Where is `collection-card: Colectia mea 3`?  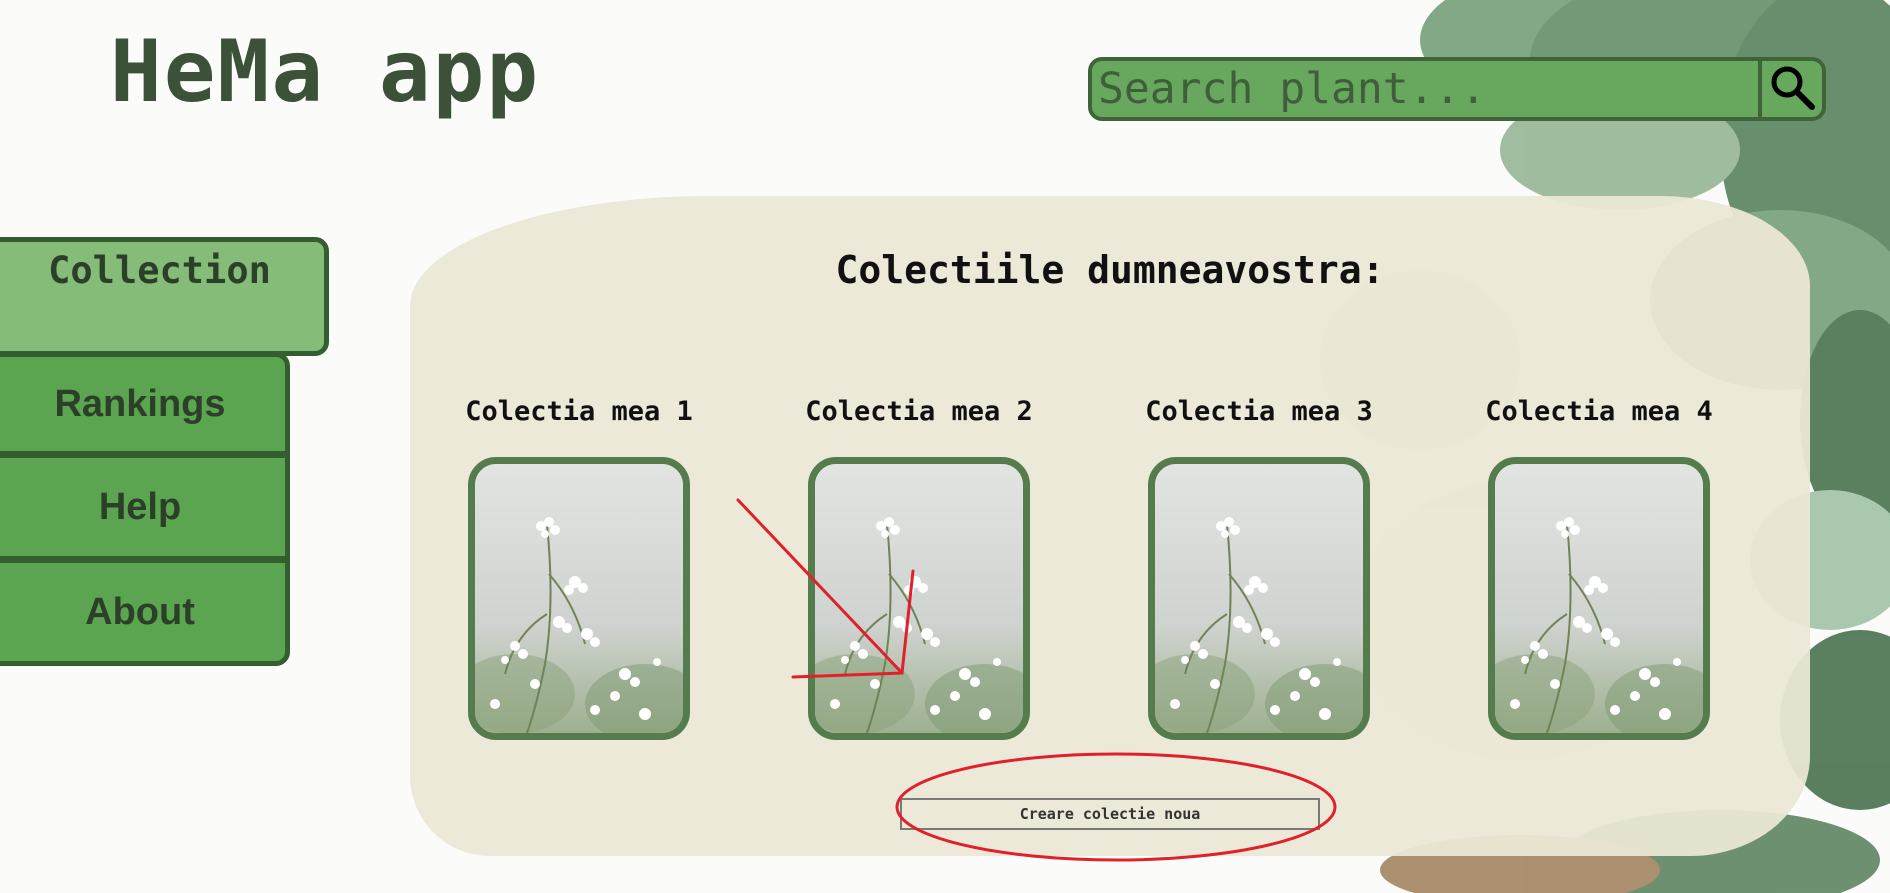 collection-card: Colectia mea 3 is located at coordinates (1259, 568).